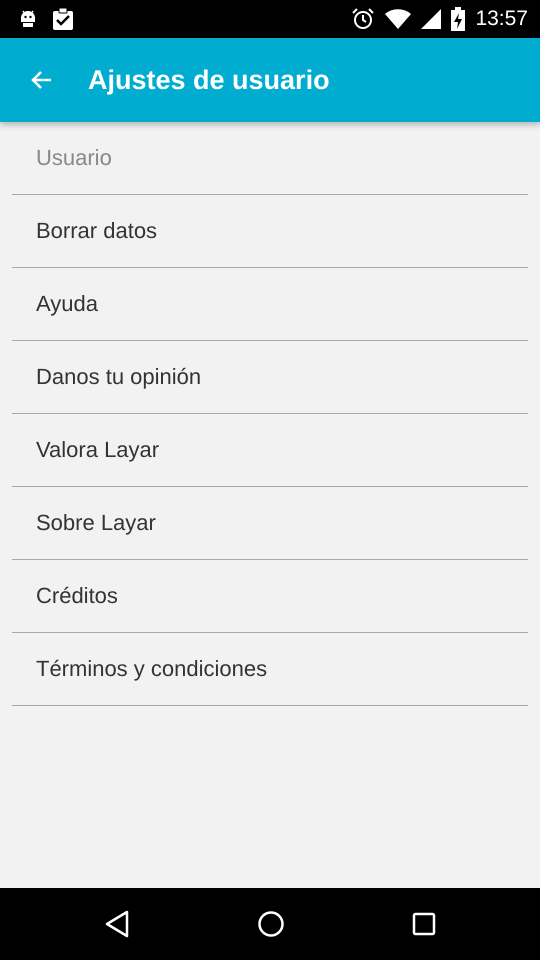 Image resolution: width=540 pixels, height=960 pixels. Describe the element at coordinates (424, 924) in the screenshot. I see `recents-square-icon` at that location.